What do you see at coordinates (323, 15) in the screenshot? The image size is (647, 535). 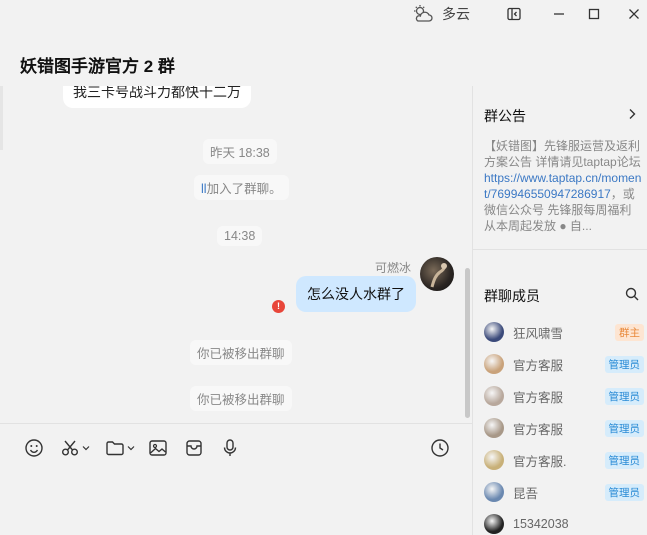 I see `title-bar: 多云` at bounding box center [323, 15].